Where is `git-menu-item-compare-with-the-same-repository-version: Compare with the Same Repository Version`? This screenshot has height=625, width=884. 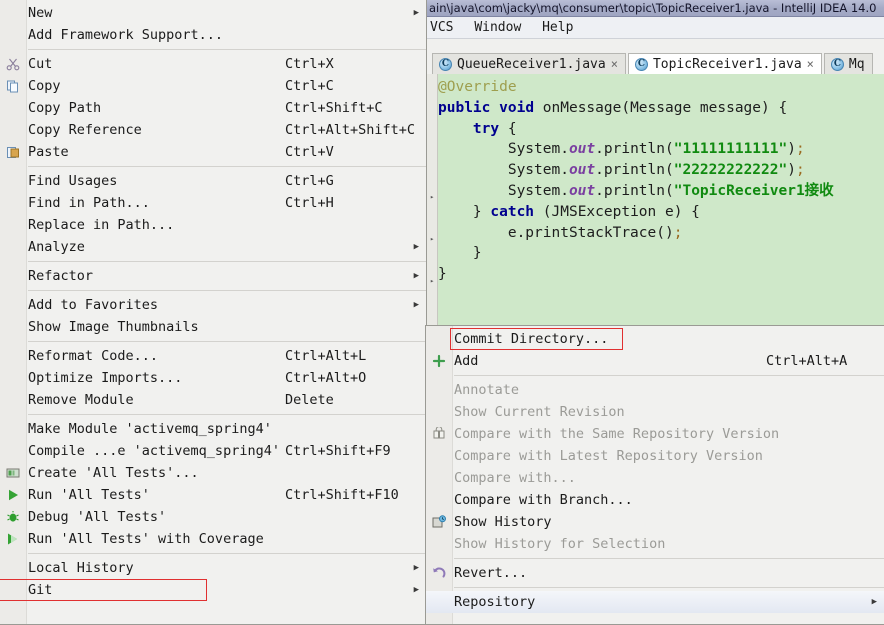 git-menu-item-compare-with-the-same-repository-version: Compare with the Same Repository Version is located at coordinates (655, 434).